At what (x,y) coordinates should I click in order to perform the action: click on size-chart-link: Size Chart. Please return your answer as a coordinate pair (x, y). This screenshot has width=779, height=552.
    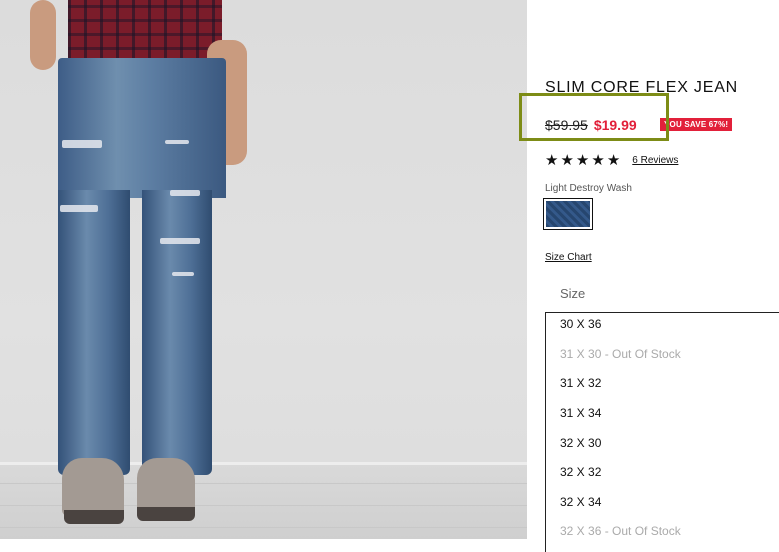
    Looking at the image, I should click on (568, 257).